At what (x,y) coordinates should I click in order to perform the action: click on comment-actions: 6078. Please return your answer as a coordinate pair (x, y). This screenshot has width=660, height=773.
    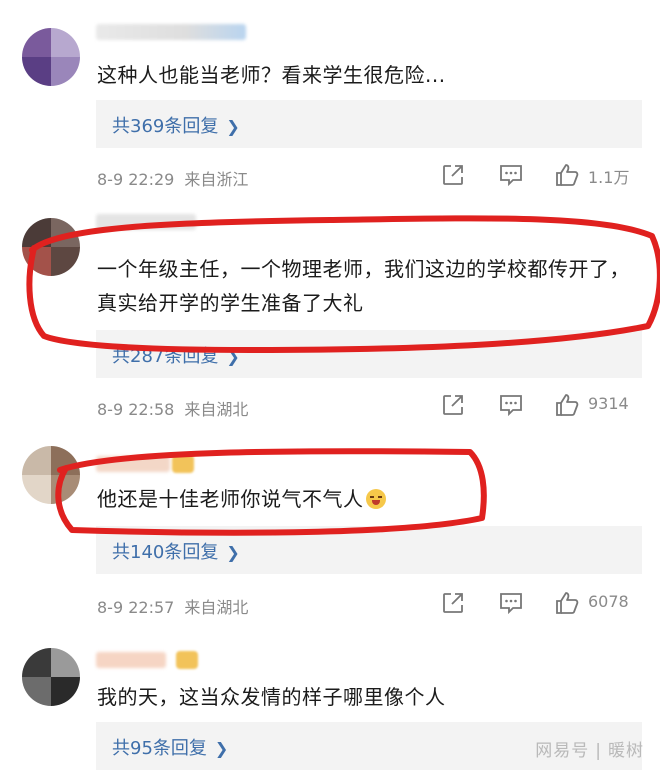
    Looking at the image, I should click on (540, 604).